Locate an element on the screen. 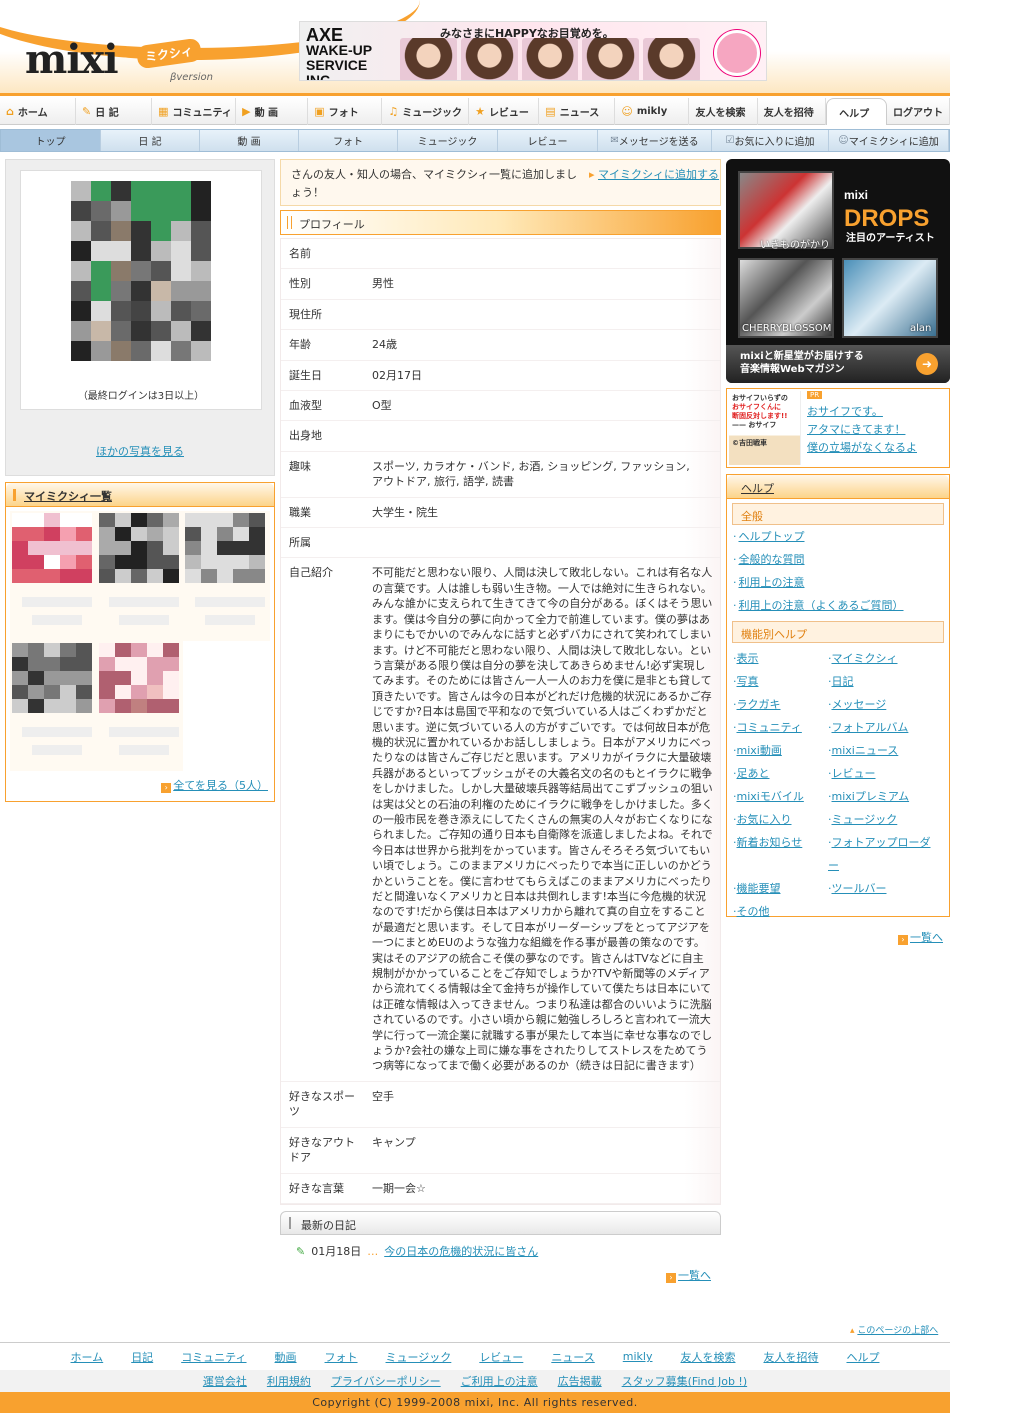 The height and width of the screenshot is (1413, 1022). help-link-label: 足あと is located at coordinates (753, 773).